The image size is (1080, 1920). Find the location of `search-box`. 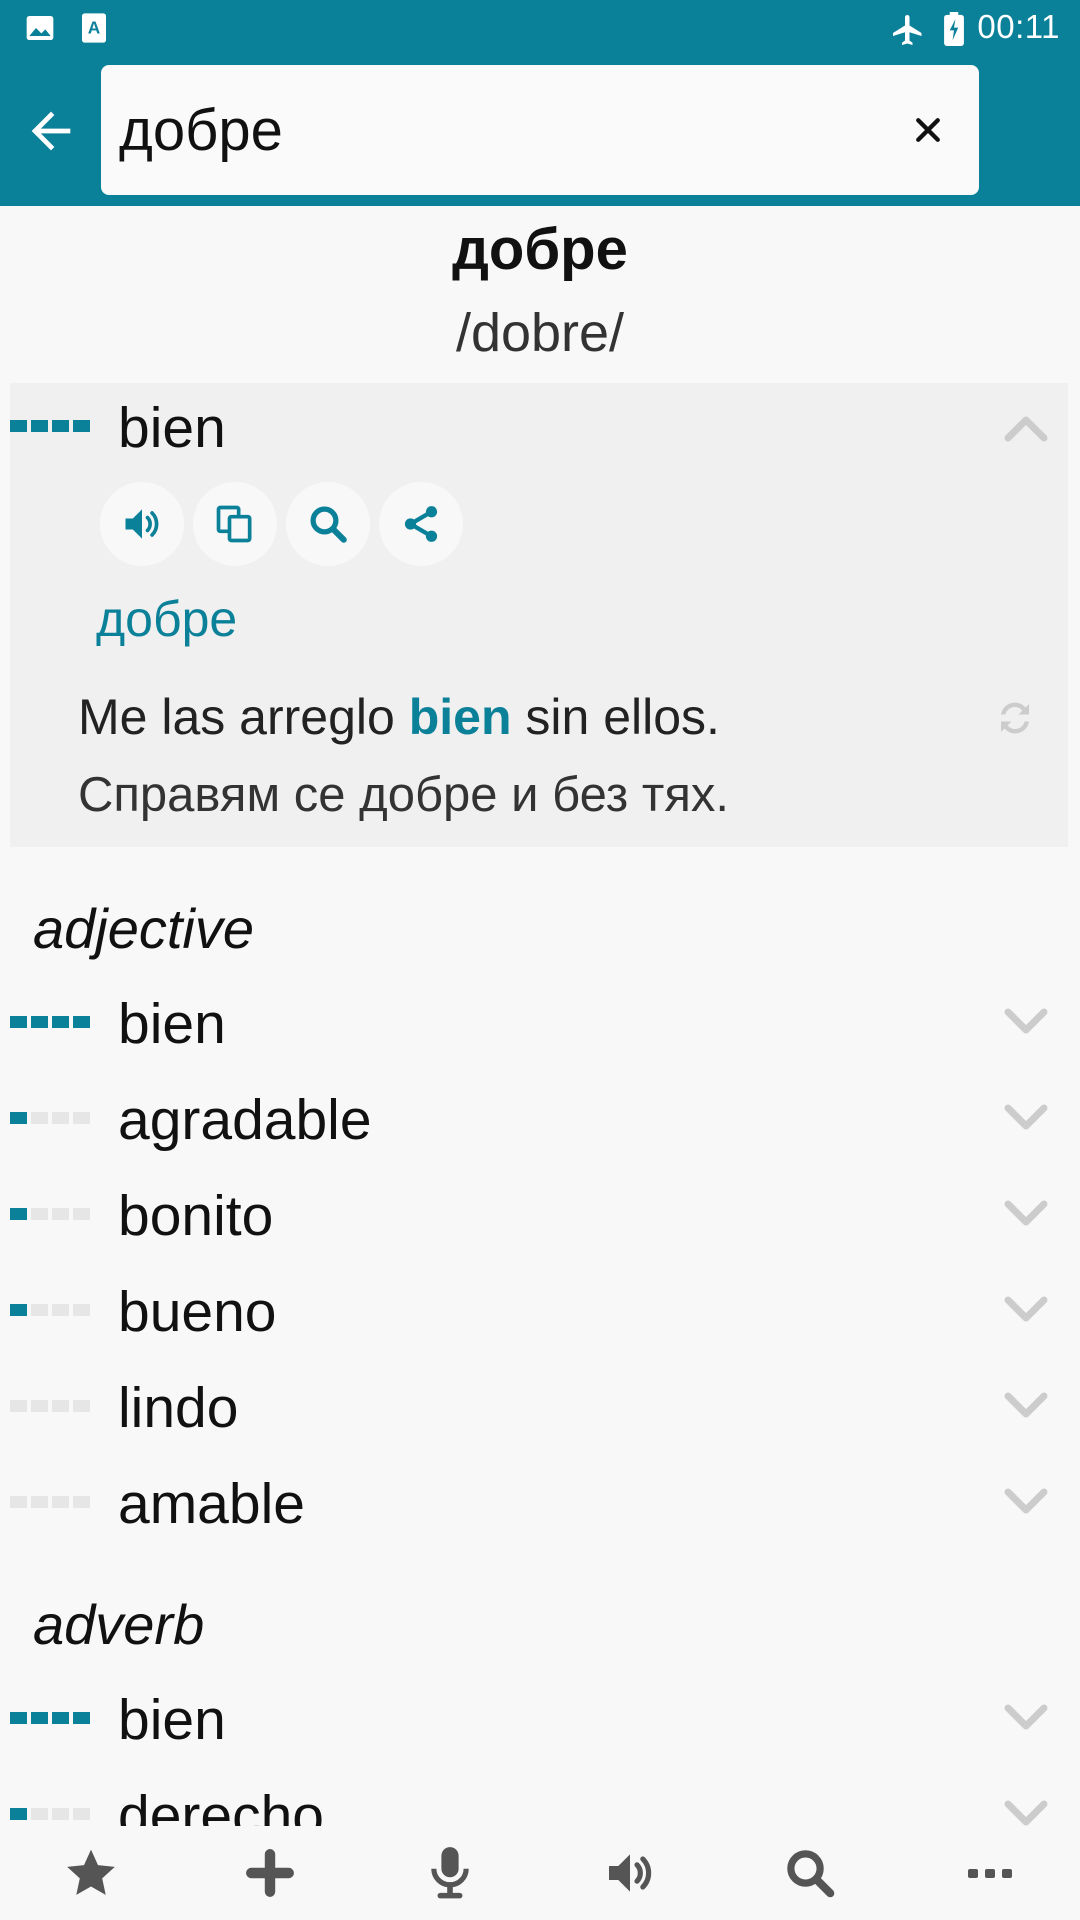

search-box is located at coordinates (540, 130).